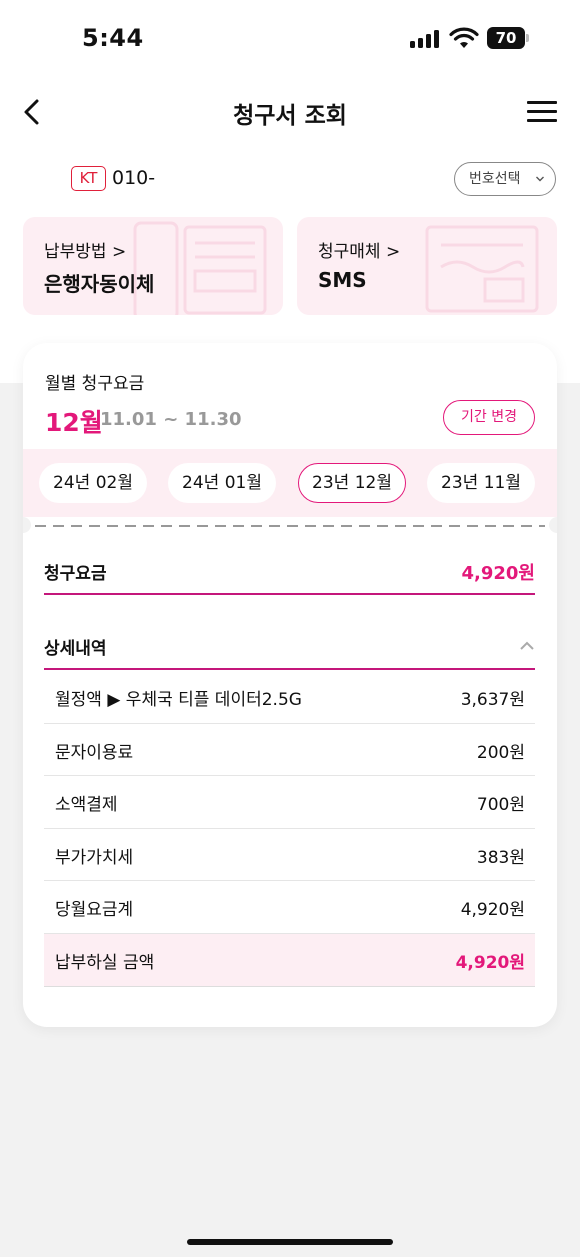 The image size is (580, 1257). What do you see at coordinates (289, 855) in the screenshot?
I see `detail-row: 부가가치세 383원` at bounding box center [289, 855].